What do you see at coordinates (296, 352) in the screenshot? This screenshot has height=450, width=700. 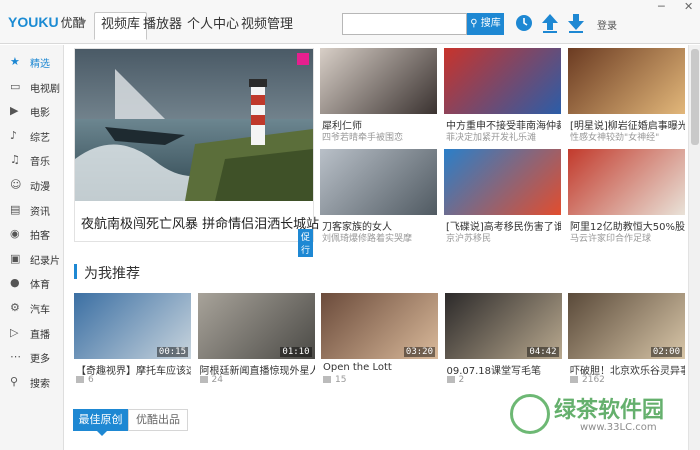 I see `video-duration: 01:10` at bounding box center [296, 352].